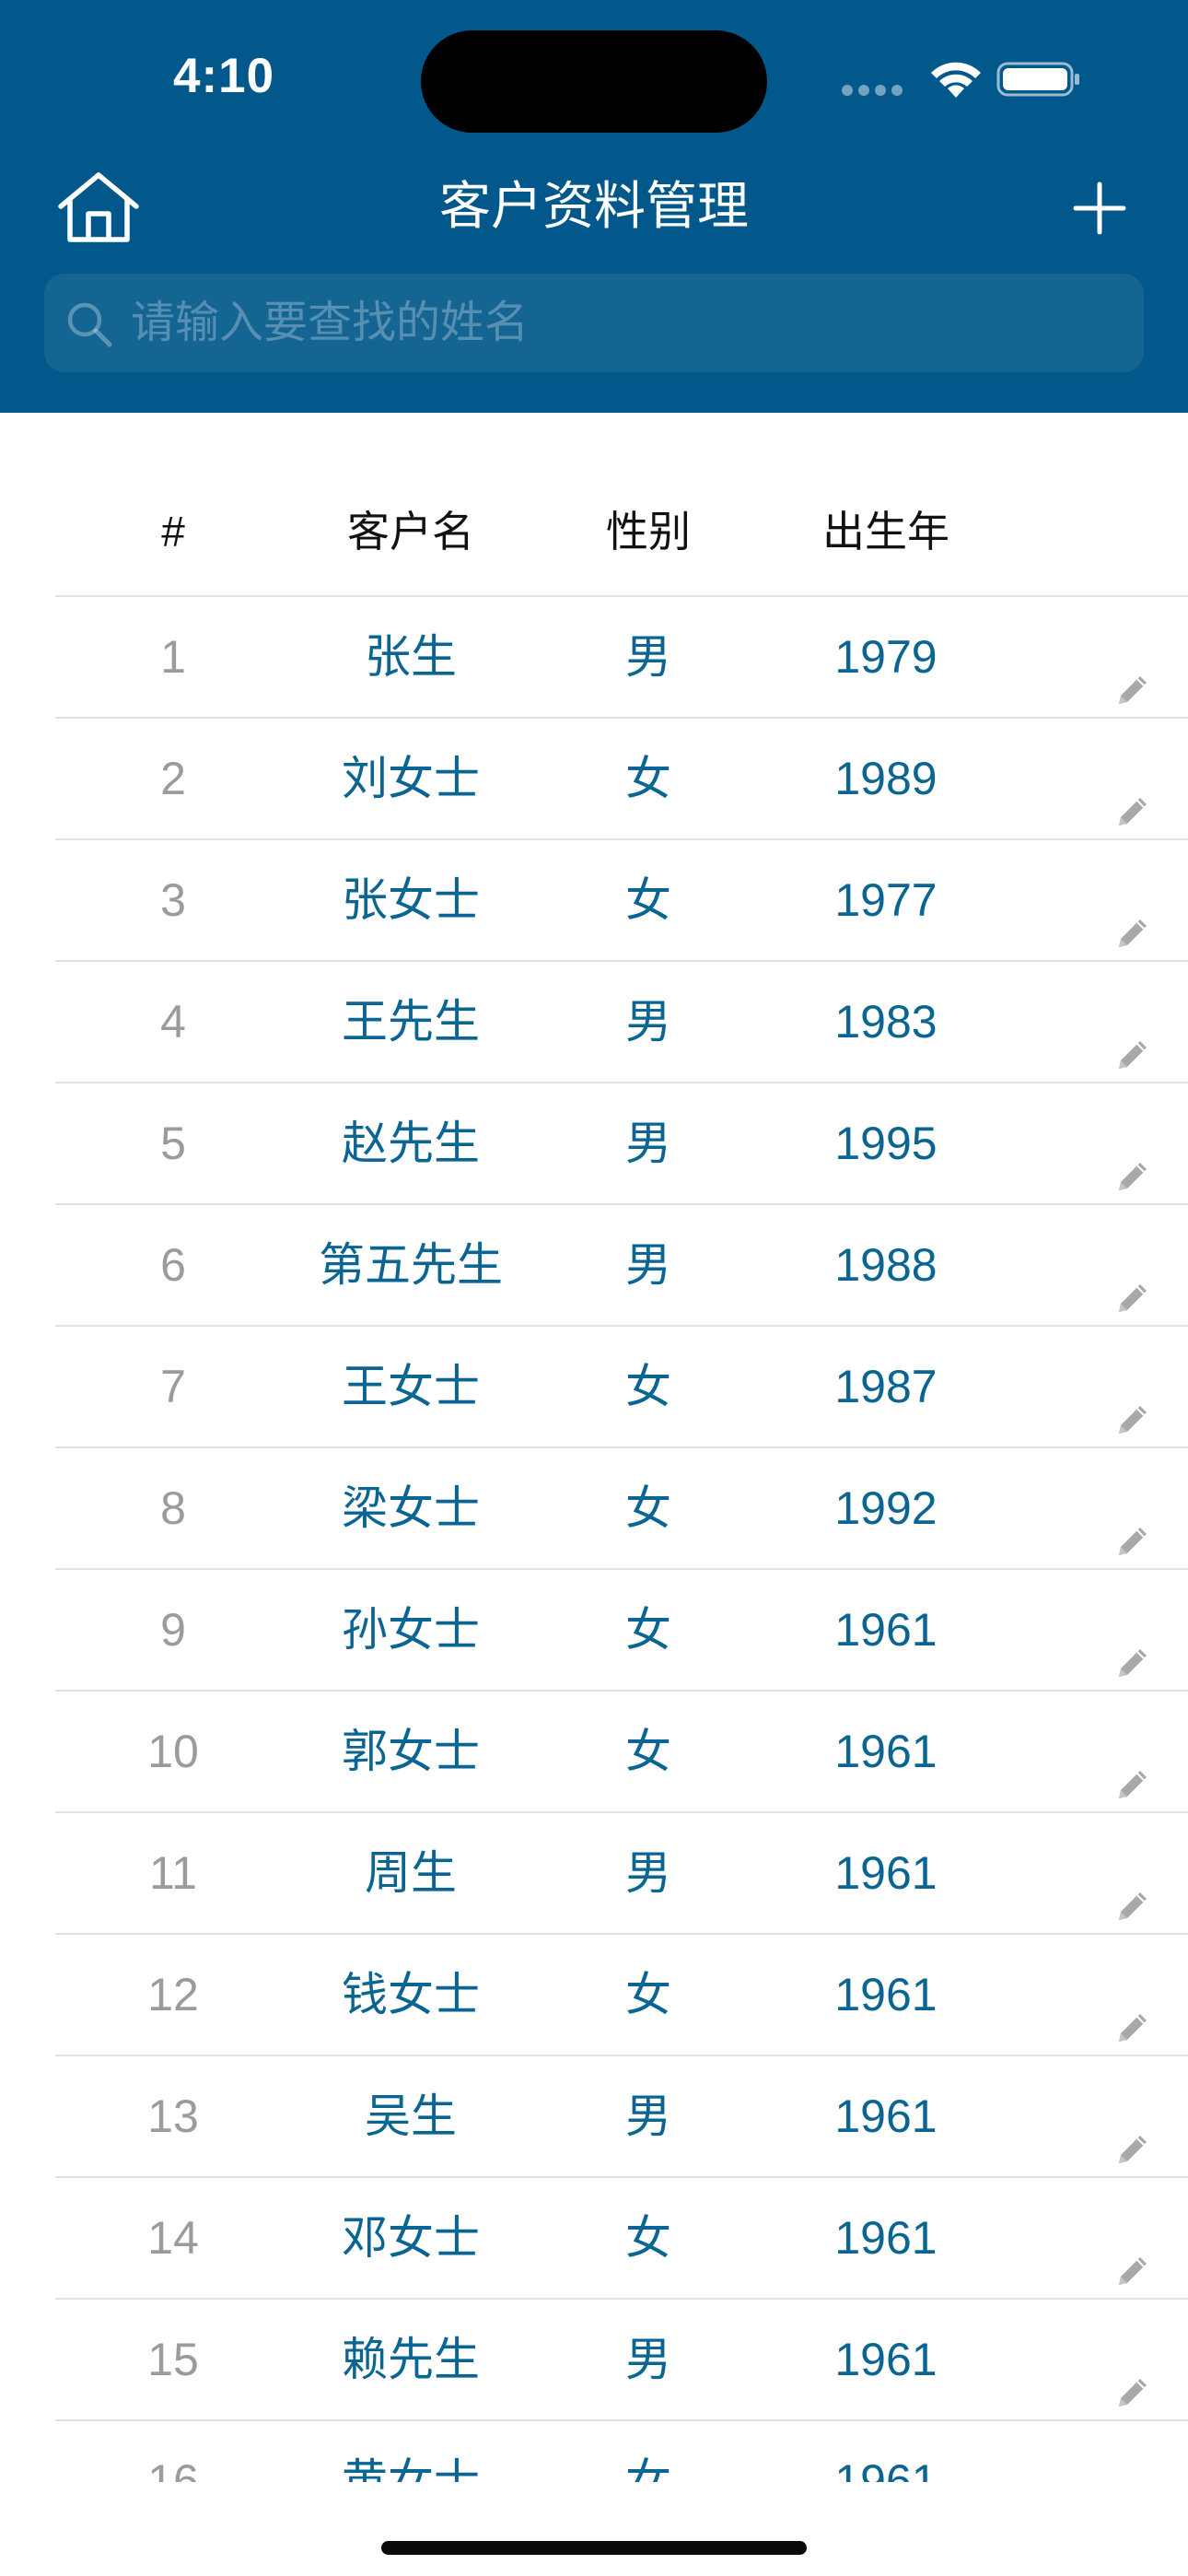 Image resolution: width=1188 pixels, height=2576 pixels. Describe the element at coordinates (886, 1143) in the screenshot. I see `customer-birth-year: 1995` at that location.